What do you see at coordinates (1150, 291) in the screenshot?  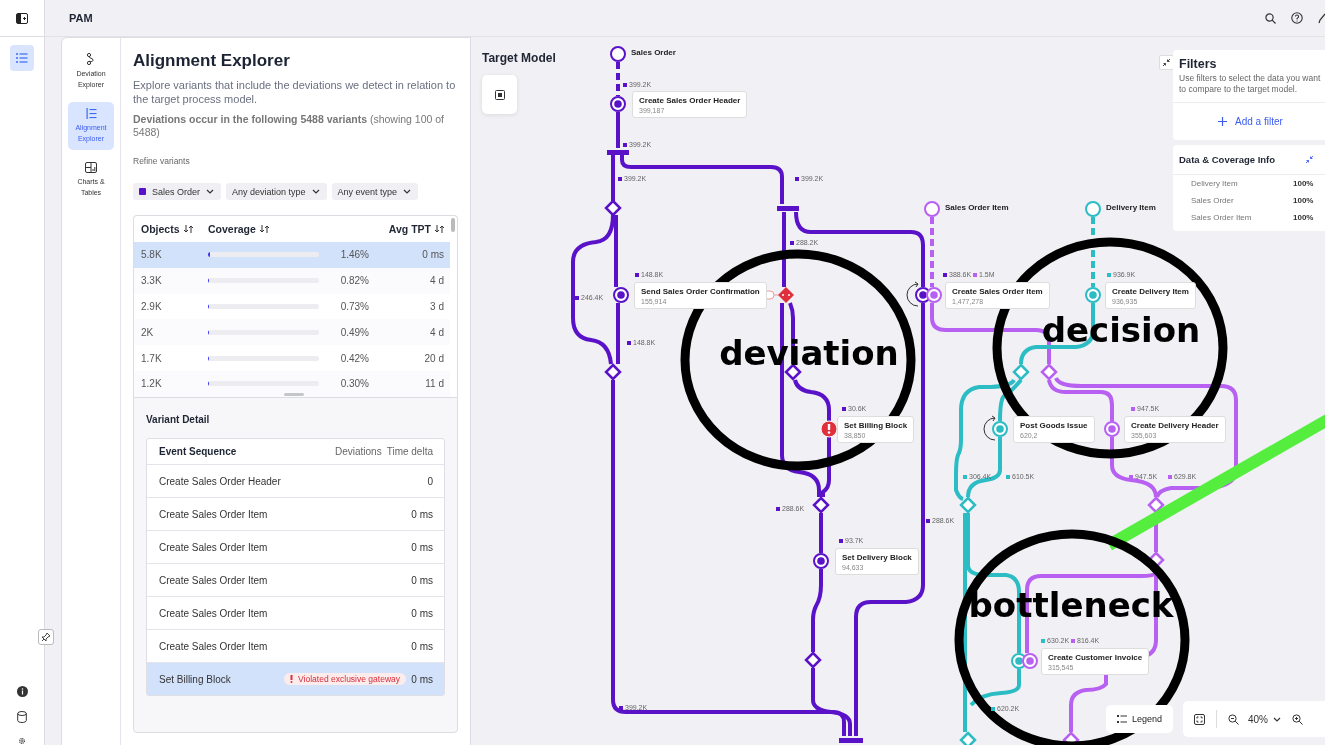 I see `activity-label: Create Delivery Item` at bounding box center [1150, 291].